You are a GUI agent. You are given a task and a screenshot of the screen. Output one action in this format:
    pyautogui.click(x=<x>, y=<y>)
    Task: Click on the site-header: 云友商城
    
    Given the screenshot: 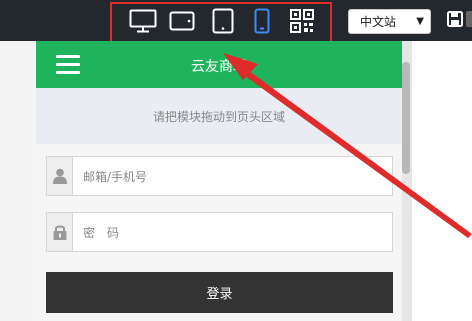 What is the action you would take?
    pyautogui.click(x=219, y=64)
    